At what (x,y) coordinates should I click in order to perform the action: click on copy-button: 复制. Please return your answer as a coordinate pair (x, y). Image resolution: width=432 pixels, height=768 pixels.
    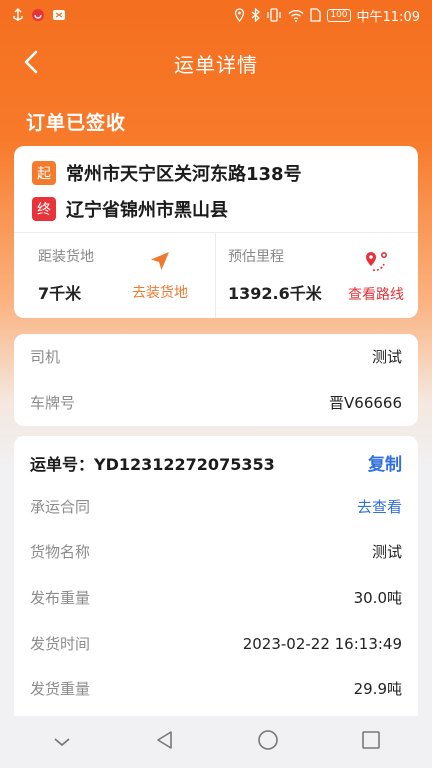
    Looking at the image, I should click on (385, 462).